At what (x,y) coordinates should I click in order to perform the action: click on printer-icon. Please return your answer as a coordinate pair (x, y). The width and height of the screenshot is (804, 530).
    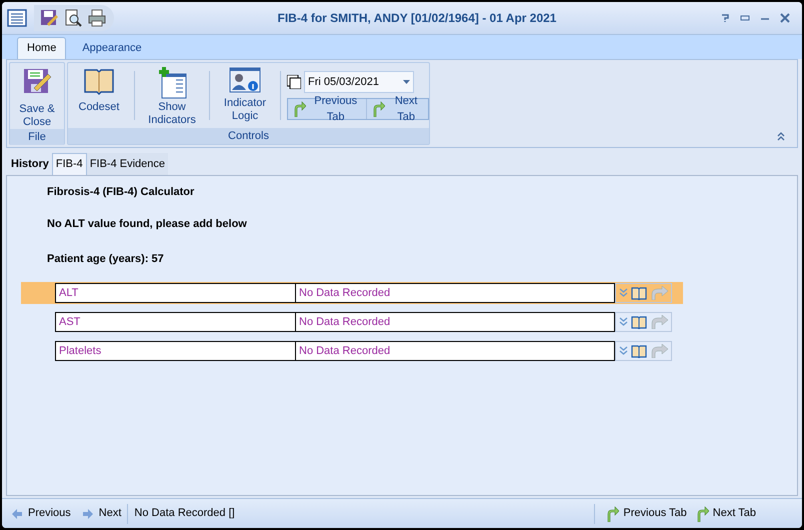
    Looking at the image, I should click on (97, 18).